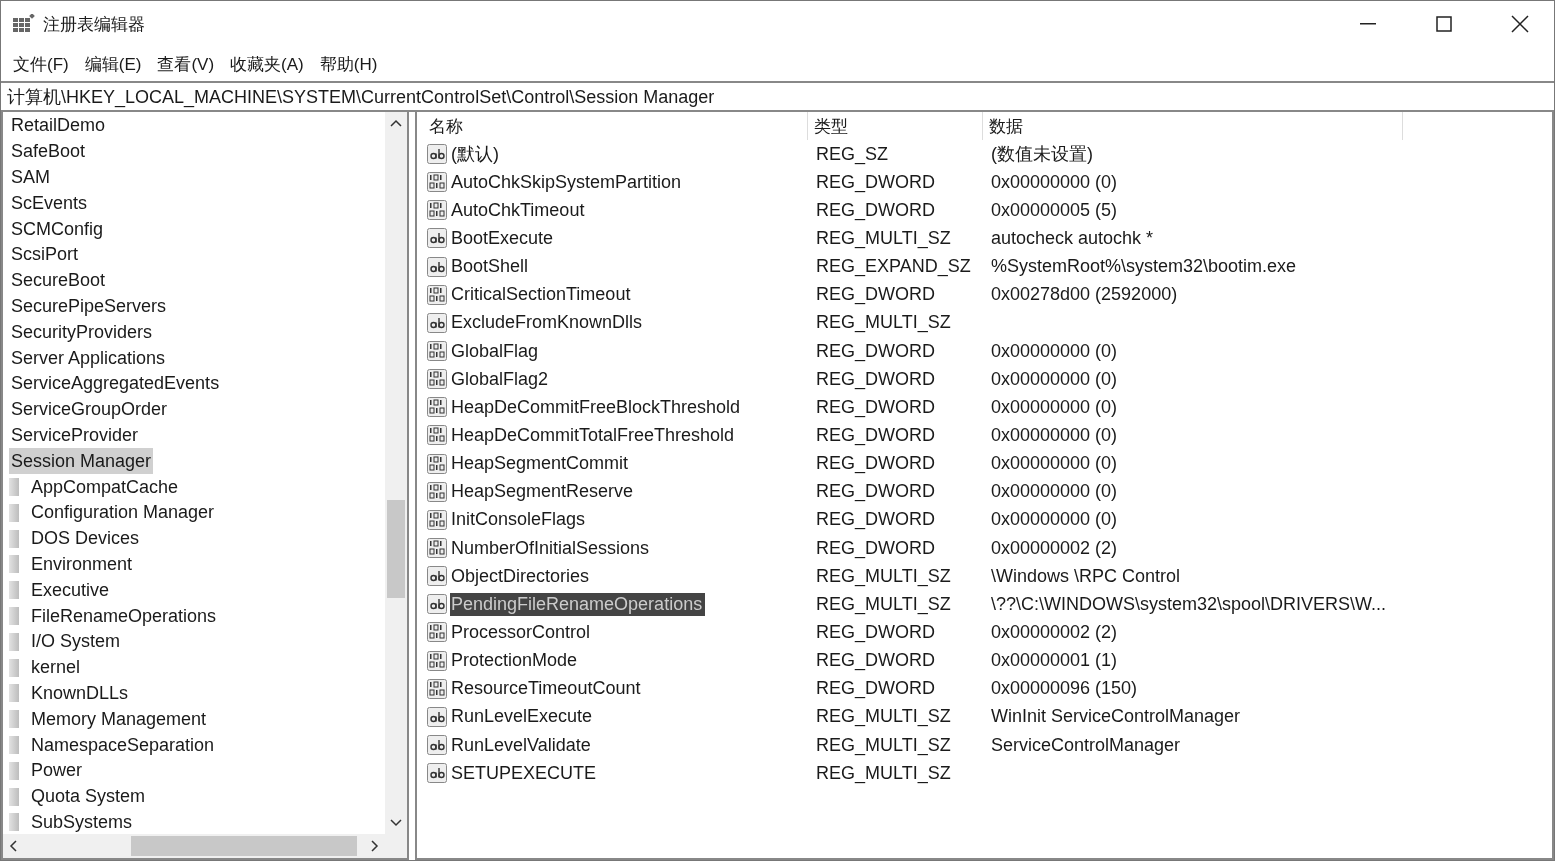  What do you see at coordinates (82, 332) in the screenshot?
I see `tree-item: SecurityProviders` at bounding box center [82, 332].